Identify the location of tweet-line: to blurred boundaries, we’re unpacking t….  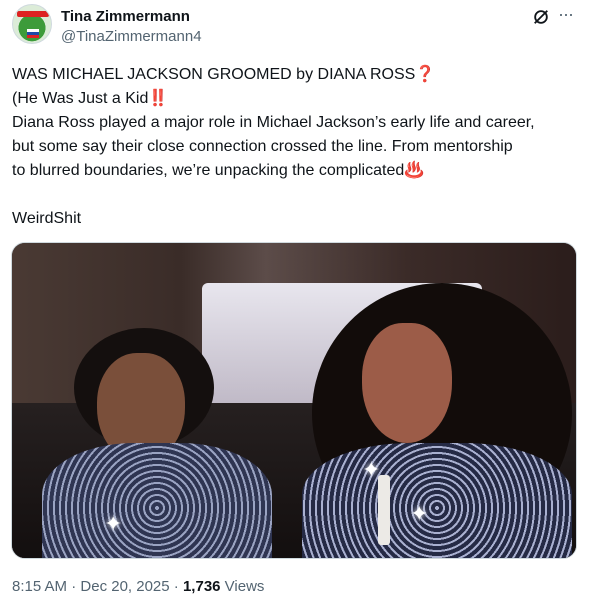
(218, 170).